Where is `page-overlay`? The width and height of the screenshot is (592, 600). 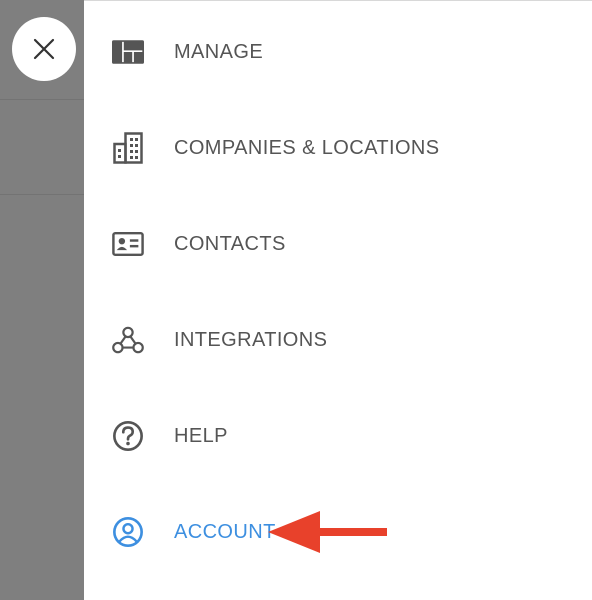
page-overlay is located at coordinates (42, 300).